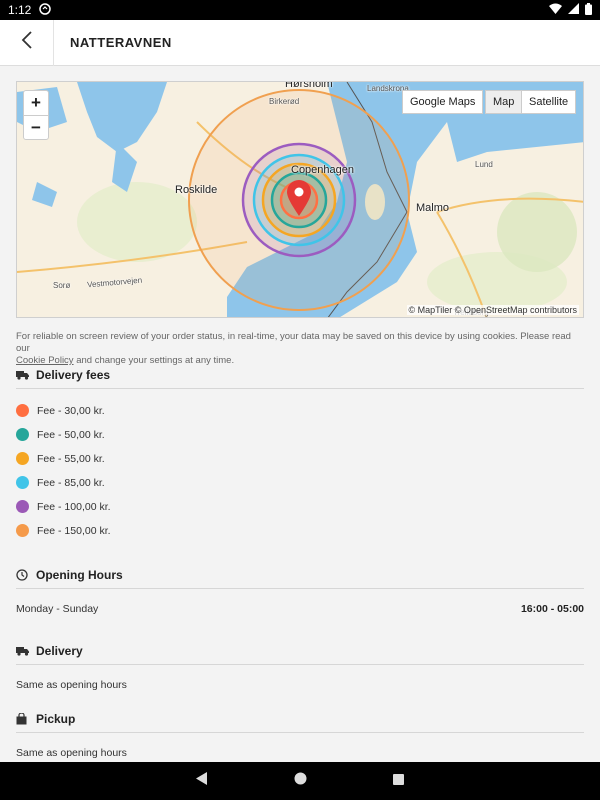 The width and height of the screenshot is (600, 800). What do you see at coordinates (555, 10) in the screenshot?
I see `wifi-icon` at bounding box center [555, 10].